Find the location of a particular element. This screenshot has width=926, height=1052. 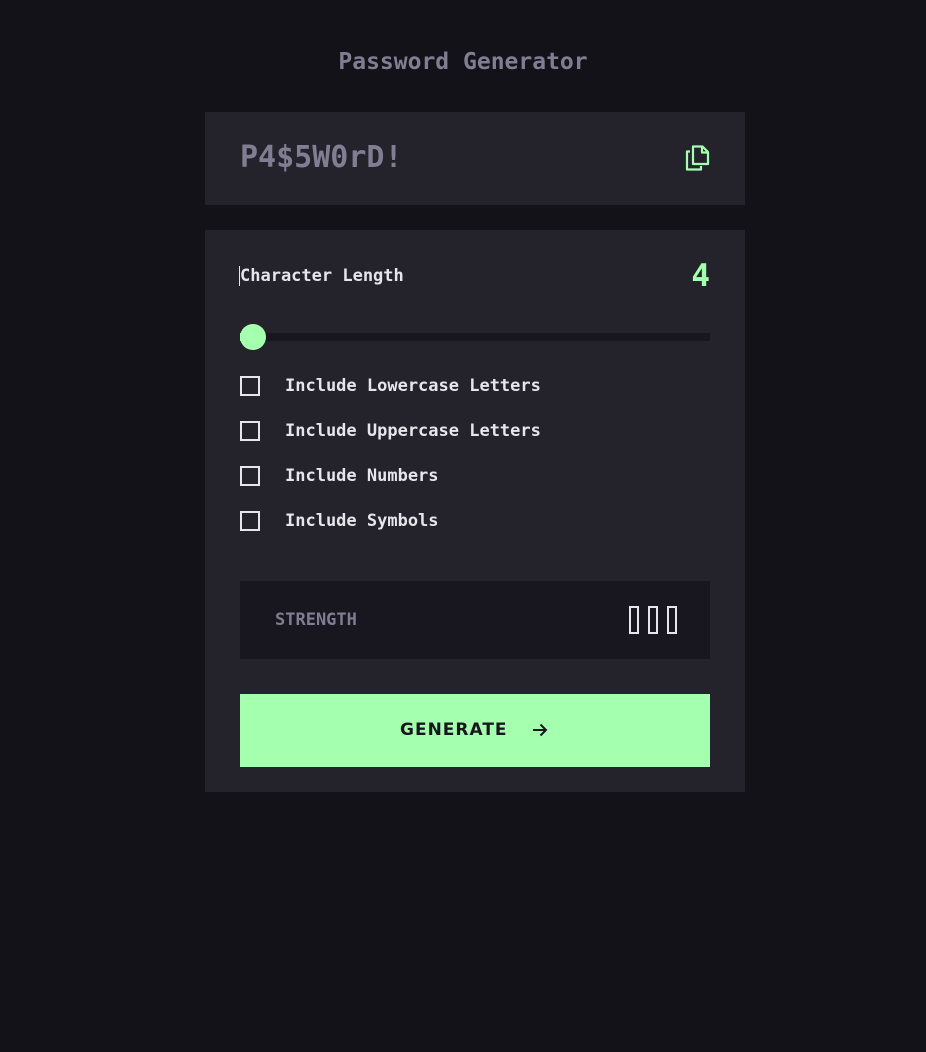

password-text: P4$5W0rD! is located at coordinates (321, 157).